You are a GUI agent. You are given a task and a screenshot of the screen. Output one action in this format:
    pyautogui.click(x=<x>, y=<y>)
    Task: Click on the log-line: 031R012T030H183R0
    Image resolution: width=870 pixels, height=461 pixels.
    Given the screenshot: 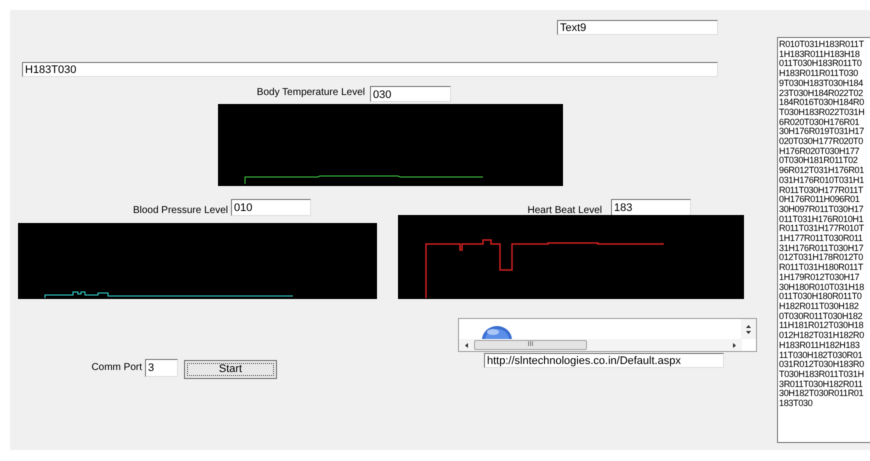 What is the action you would take?
    pyautogui.click(x=821, y=365)
    